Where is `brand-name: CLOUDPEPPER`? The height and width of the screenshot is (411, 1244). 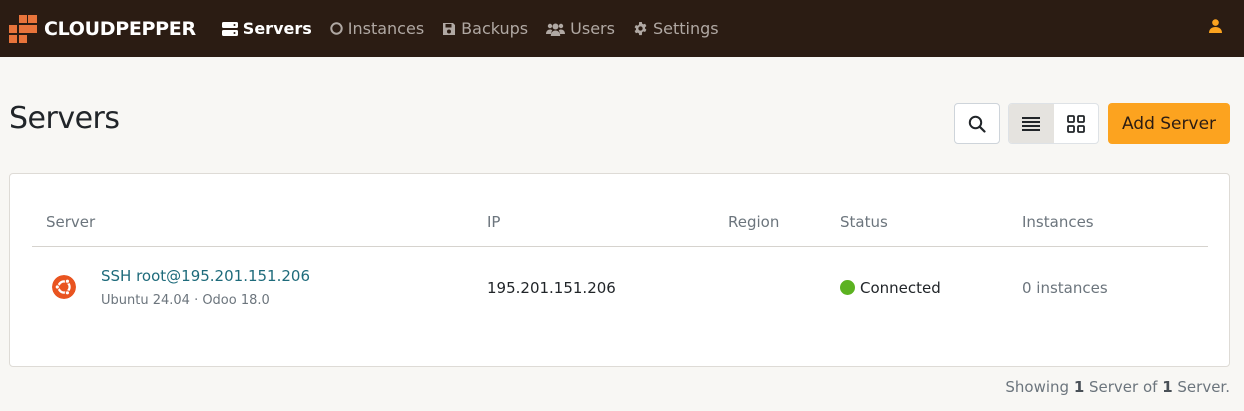 brand-name: CLOUDPEPPER is located at coordinates (120, 28).